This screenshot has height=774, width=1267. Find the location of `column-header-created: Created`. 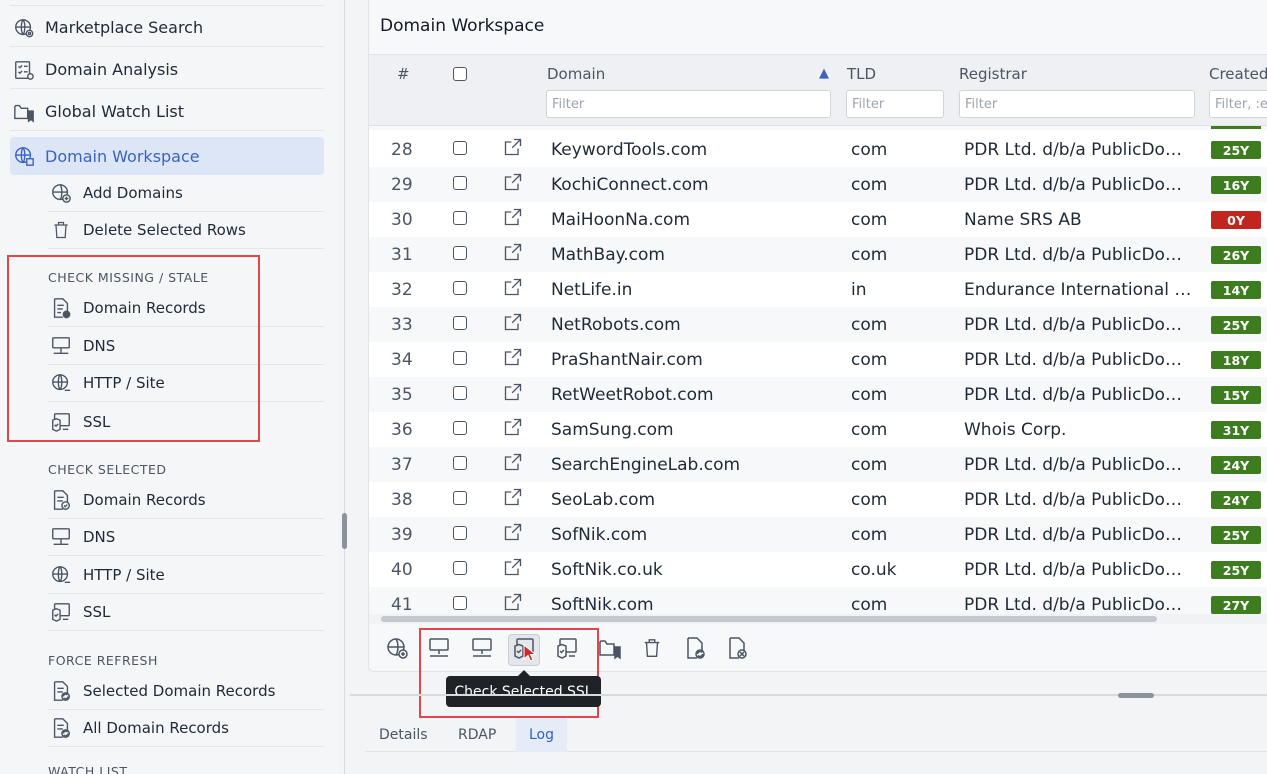

column-header-created: Created is located at coordinates (1238, 74).